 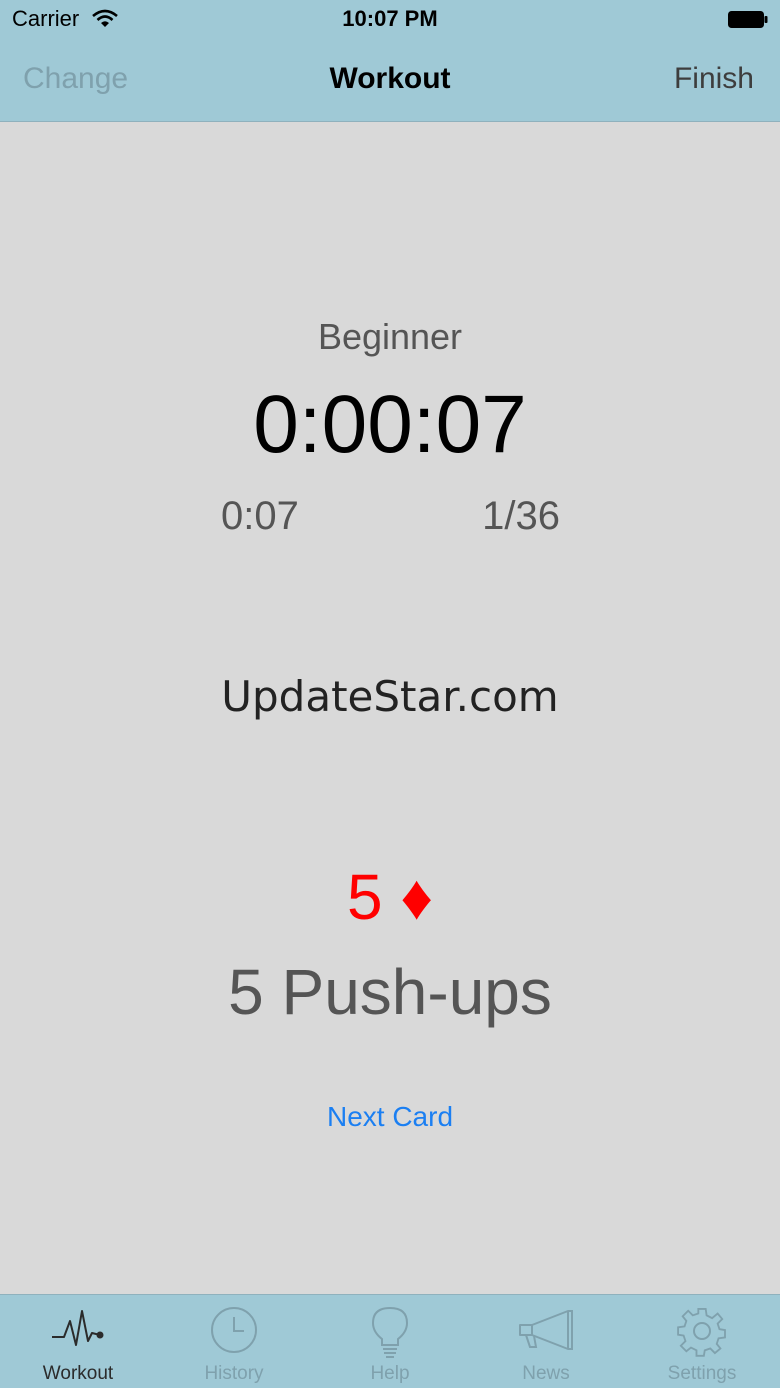 What do you see at coordinates (390, 696) in the screenshot?
I see `ad-text: UpdateStar.com` at bounding box center [390, 696].